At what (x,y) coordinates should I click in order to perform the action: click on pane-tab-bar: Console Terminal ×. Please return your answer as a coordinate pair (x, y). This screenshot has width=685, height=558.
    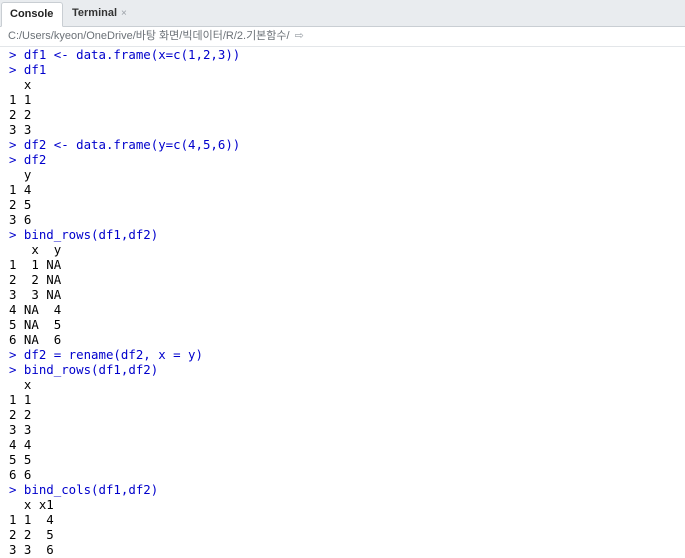
    Looking at the image, I should click on (342, 13).